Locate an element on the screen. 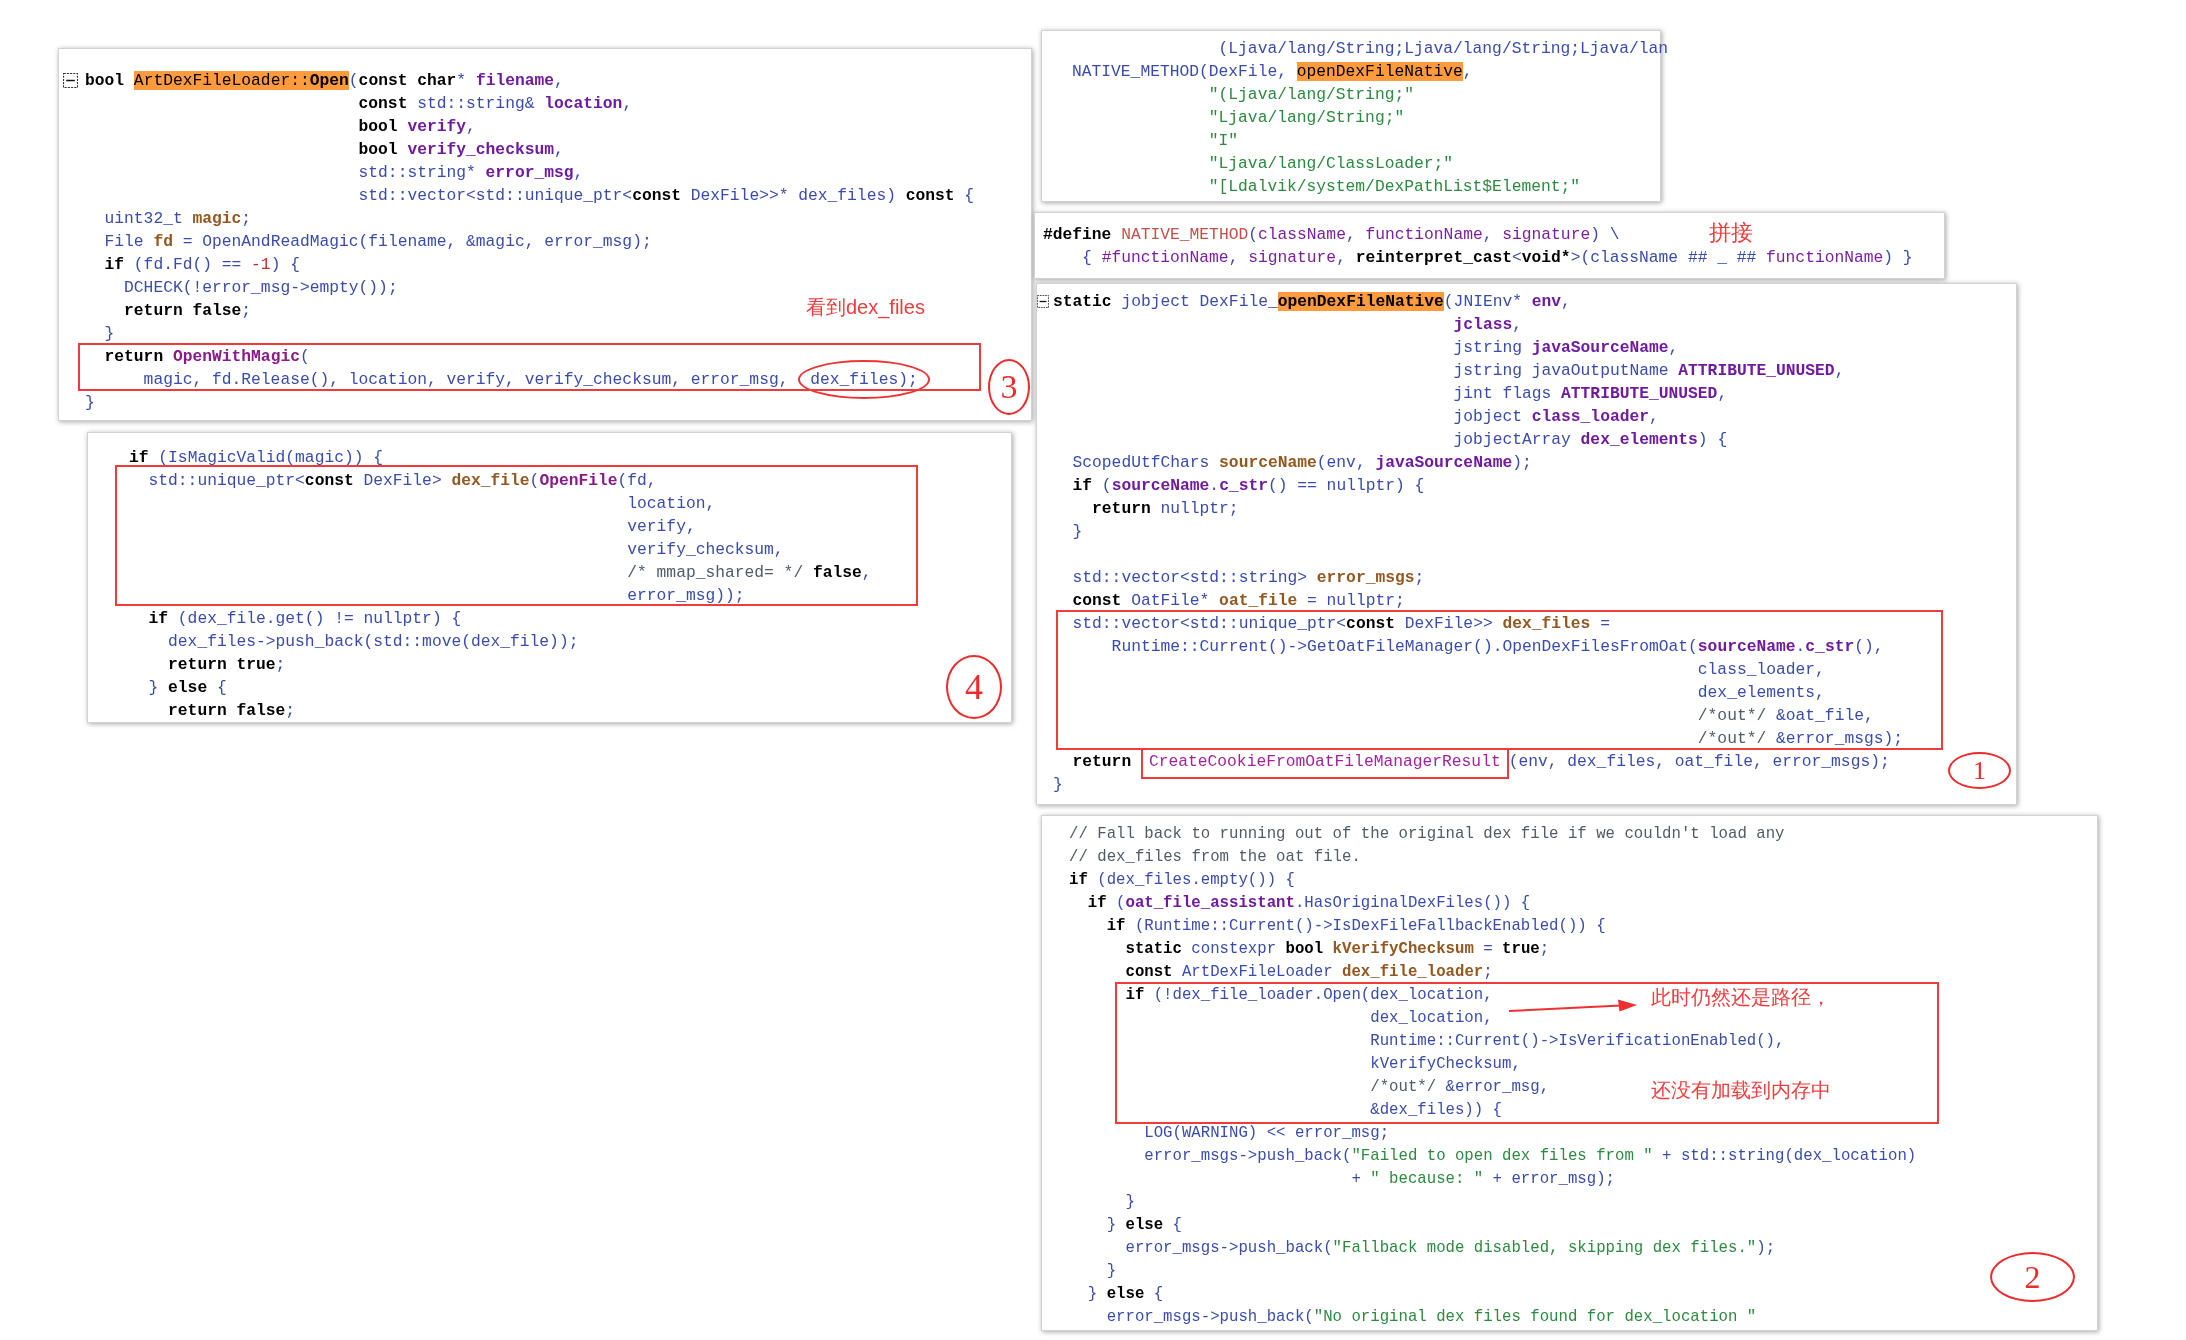  code-line: dex_elements, is located at coordinates (1761, 693).